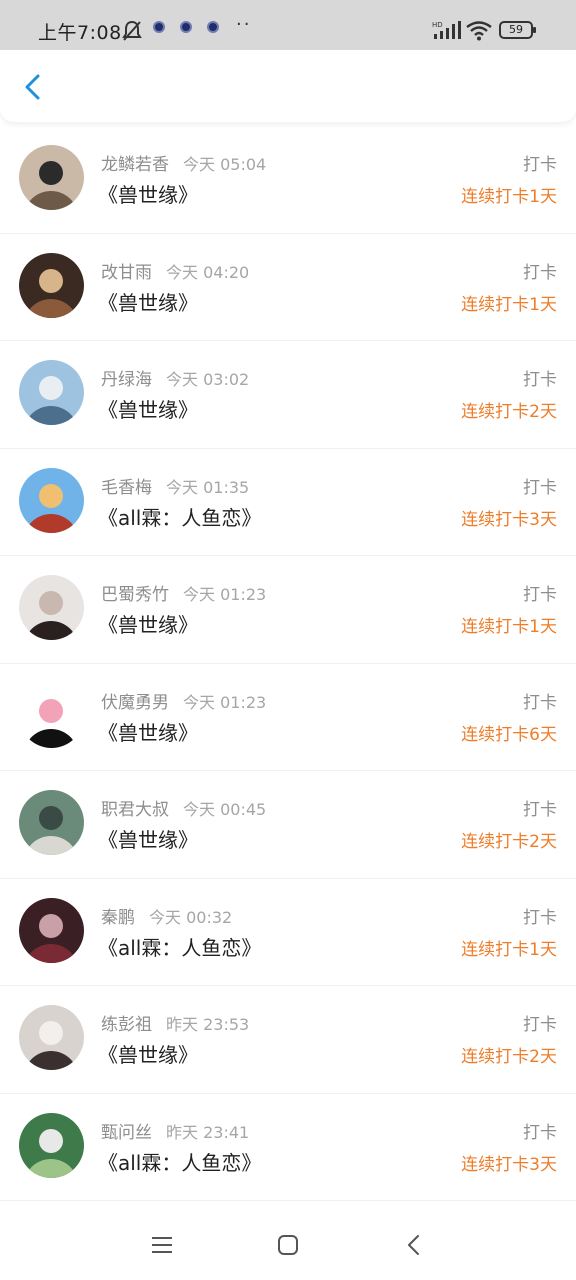 The width and height of the screenshot is (576, 1280). I want to click on user-name-text: 职君大叔, so click(135, 810).